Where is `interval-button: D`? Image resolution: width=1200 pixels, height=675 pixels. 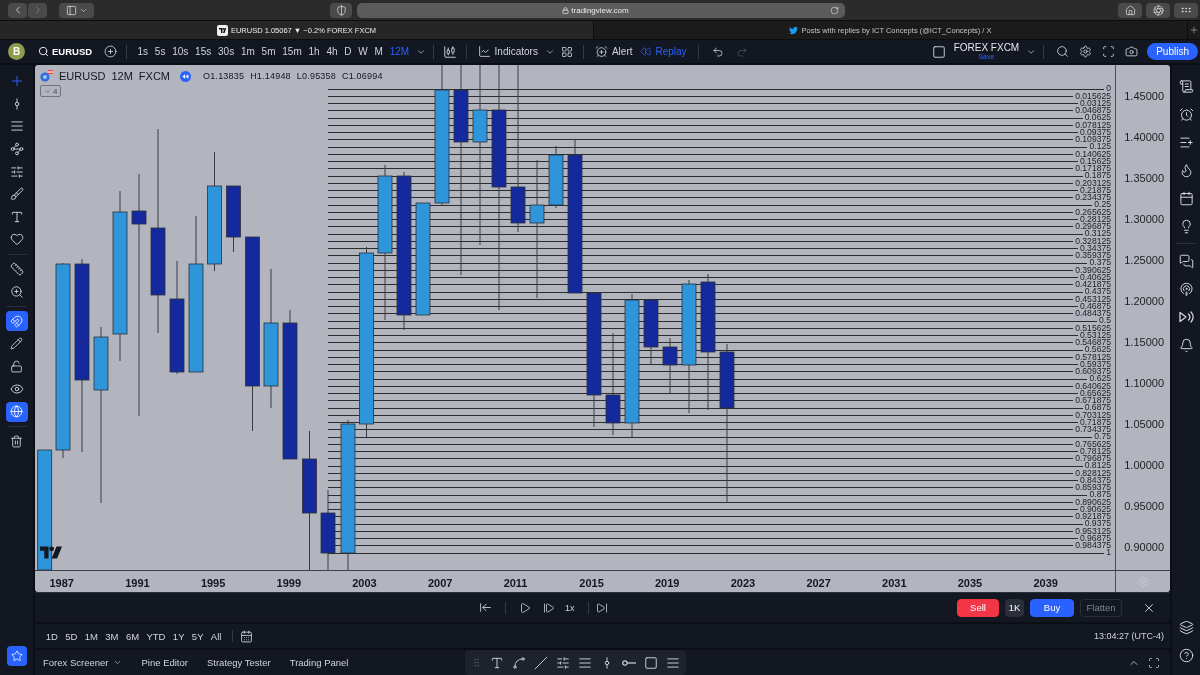 interval-button: D is located at coordinates (347, 51).